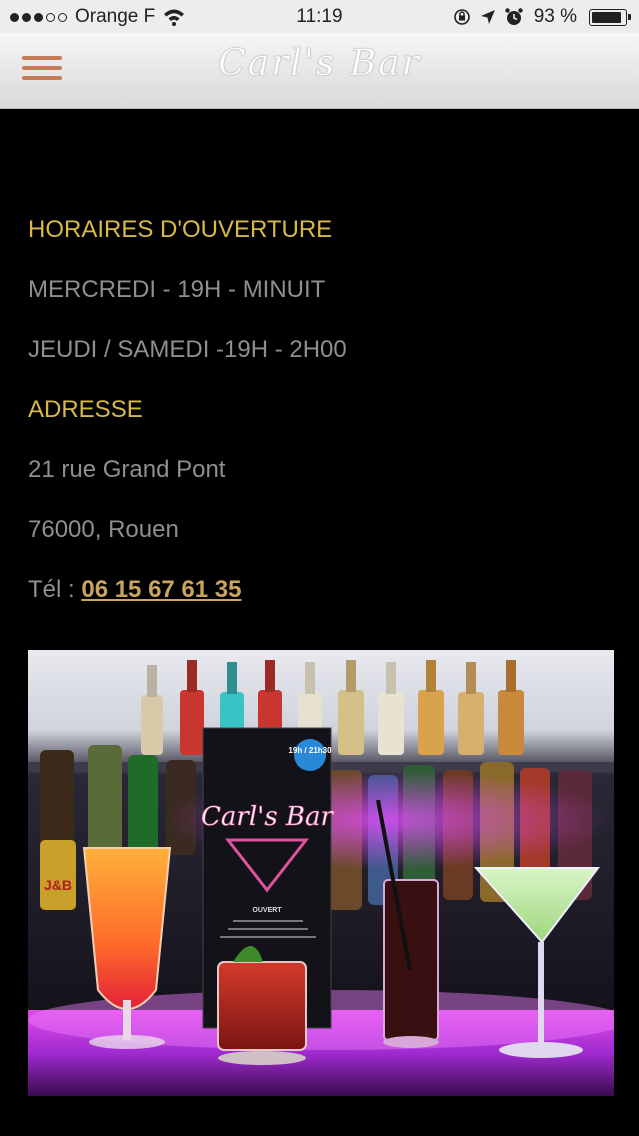 The height and width of the screenshot is (1136, 639). I want to click on orientation-lock-icon, so click(461, 17).